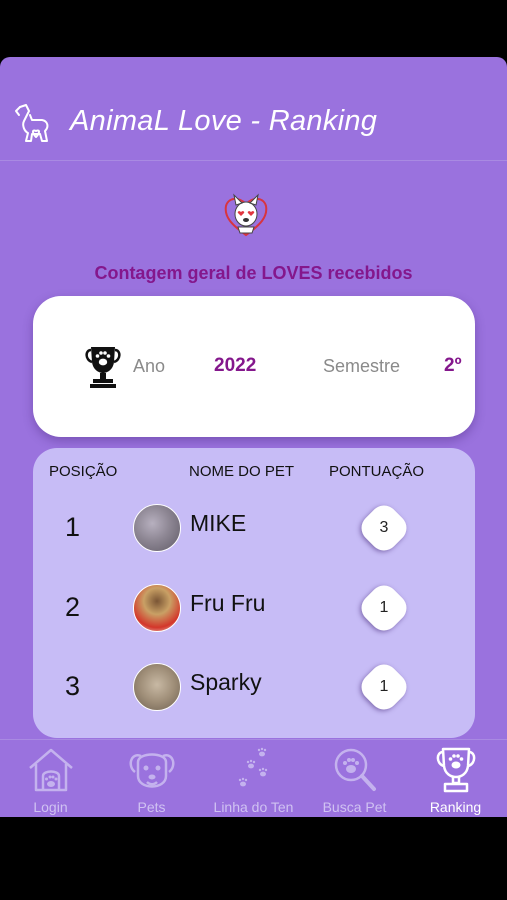  What do you see at coordinates (151, 807) in the screenshot?
I see `tab-label: Pets` at bounding box center [151, 807].